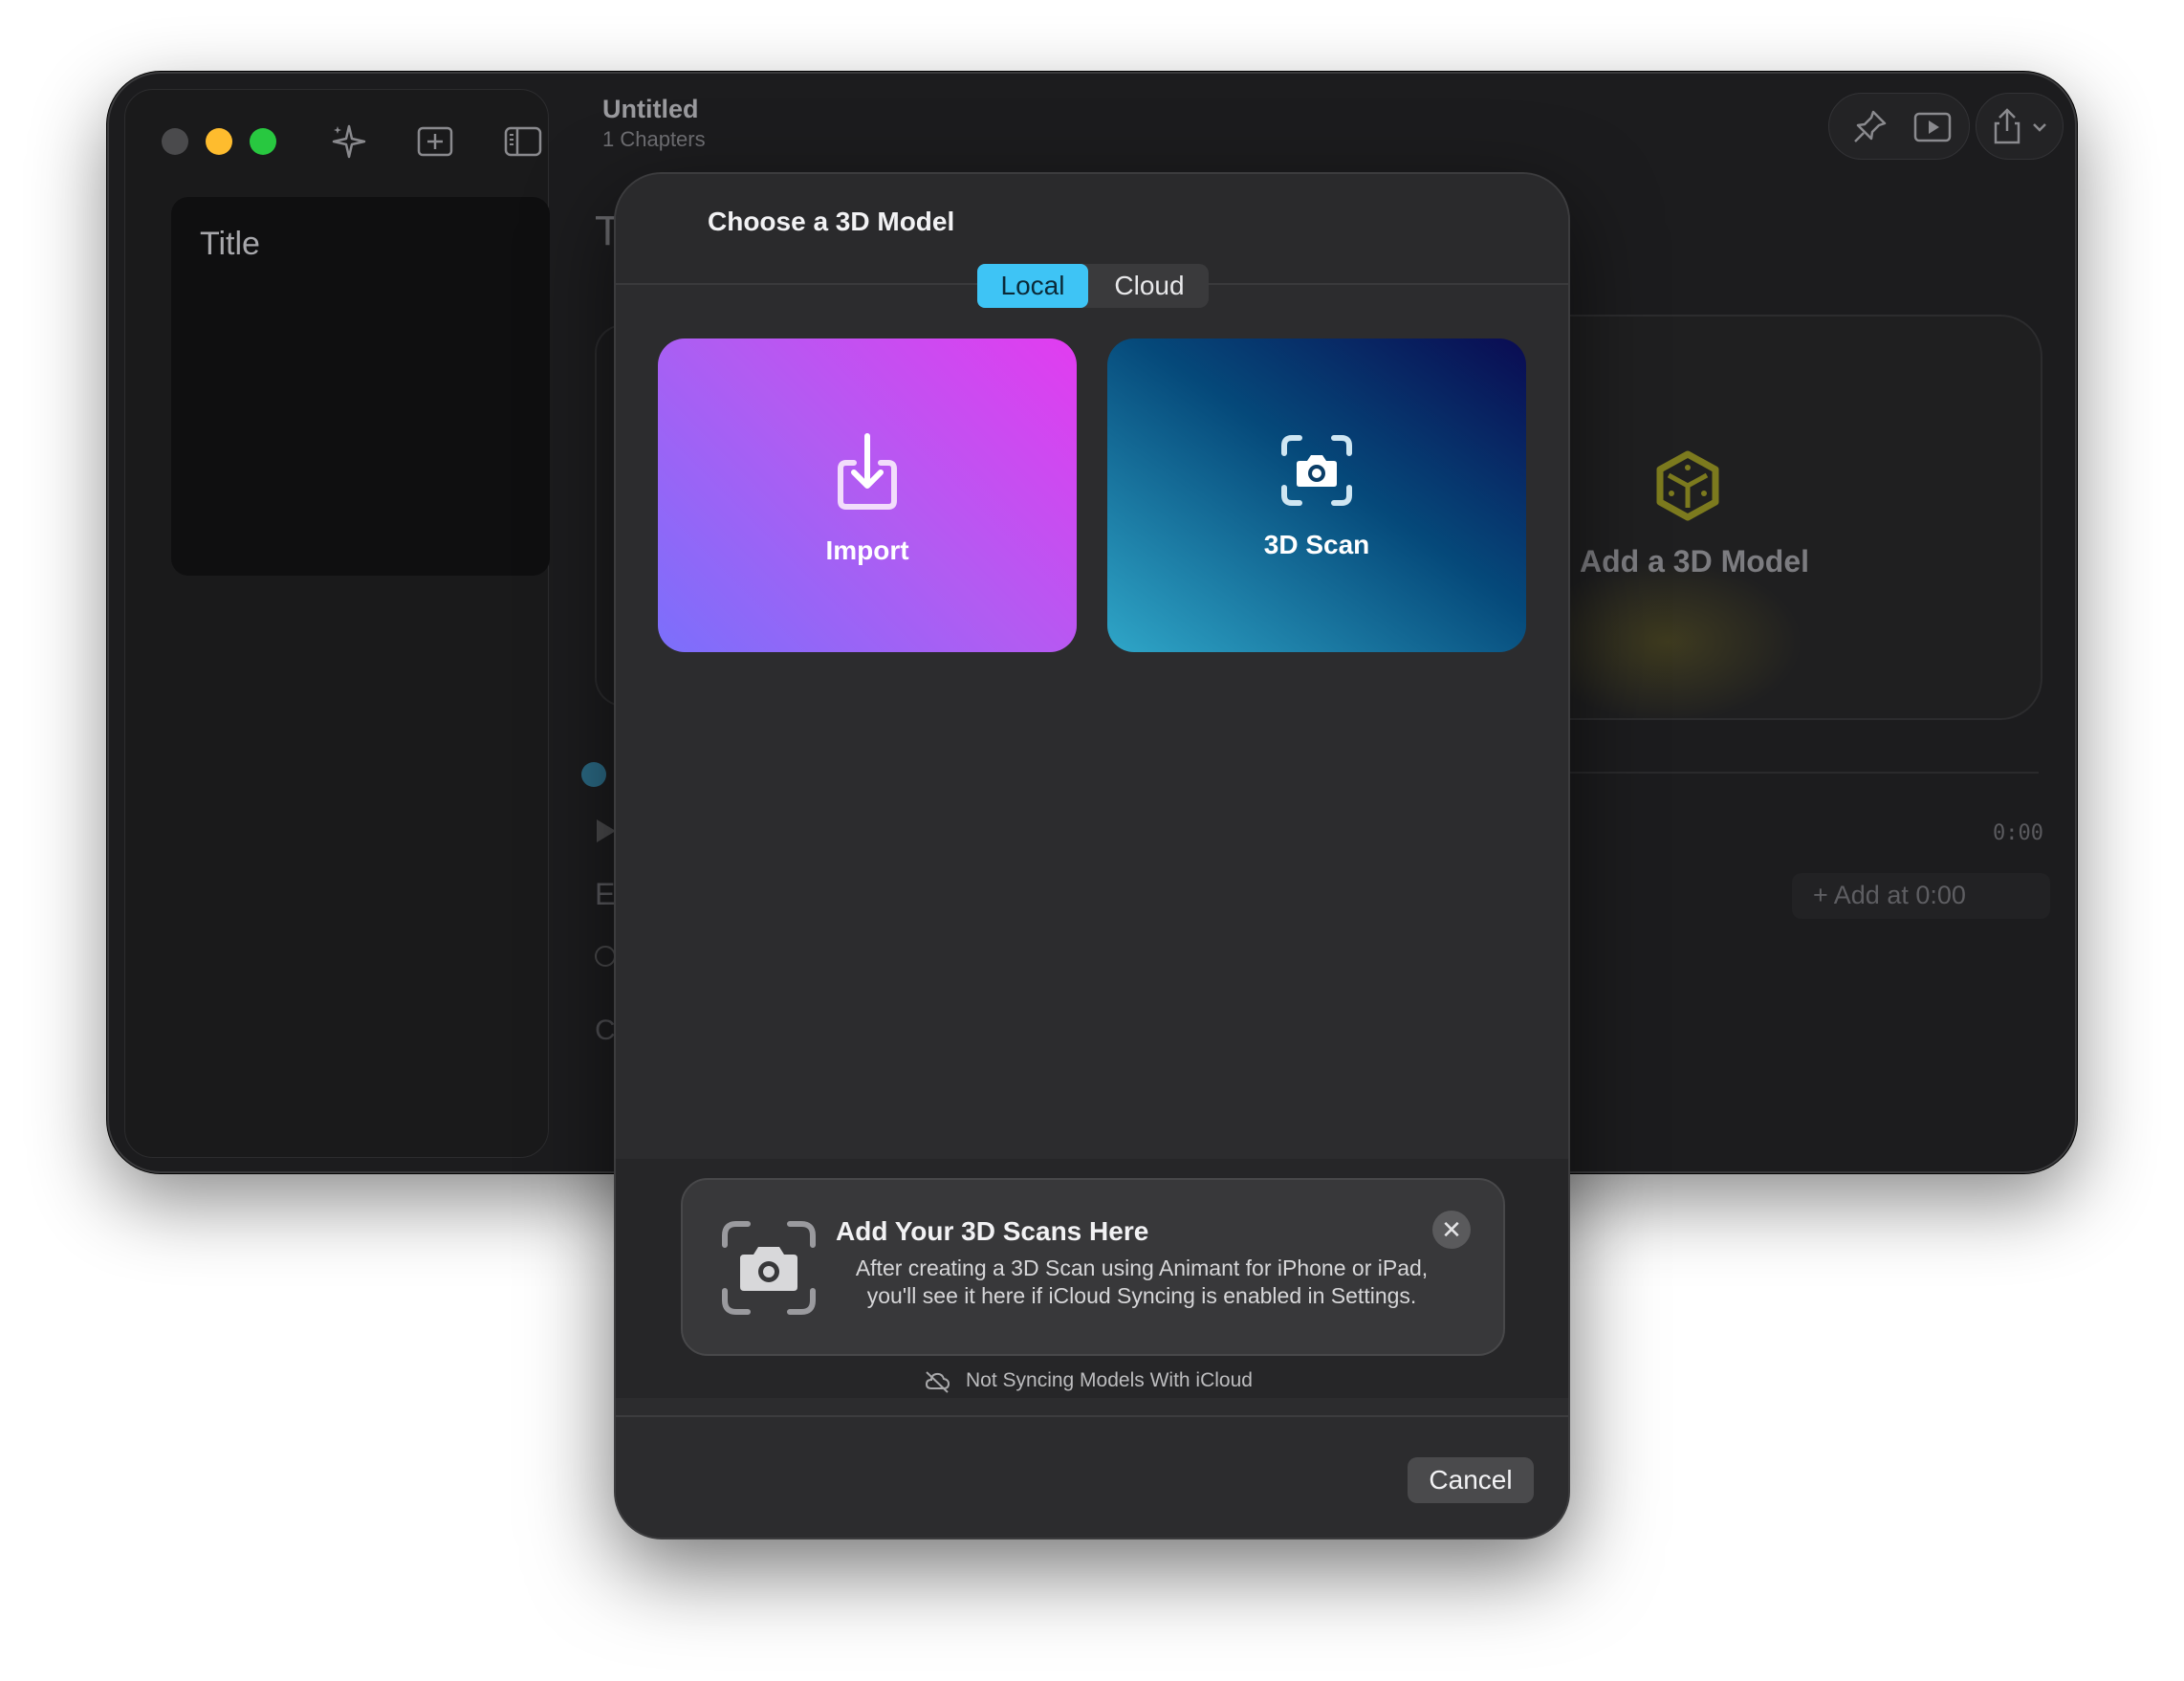  What do you see at coordinates (1110, 1380) in the screenshot?
I see `sync-status-label: Not Syncing Models With iCloud` at bounding box center [1110, 1380].